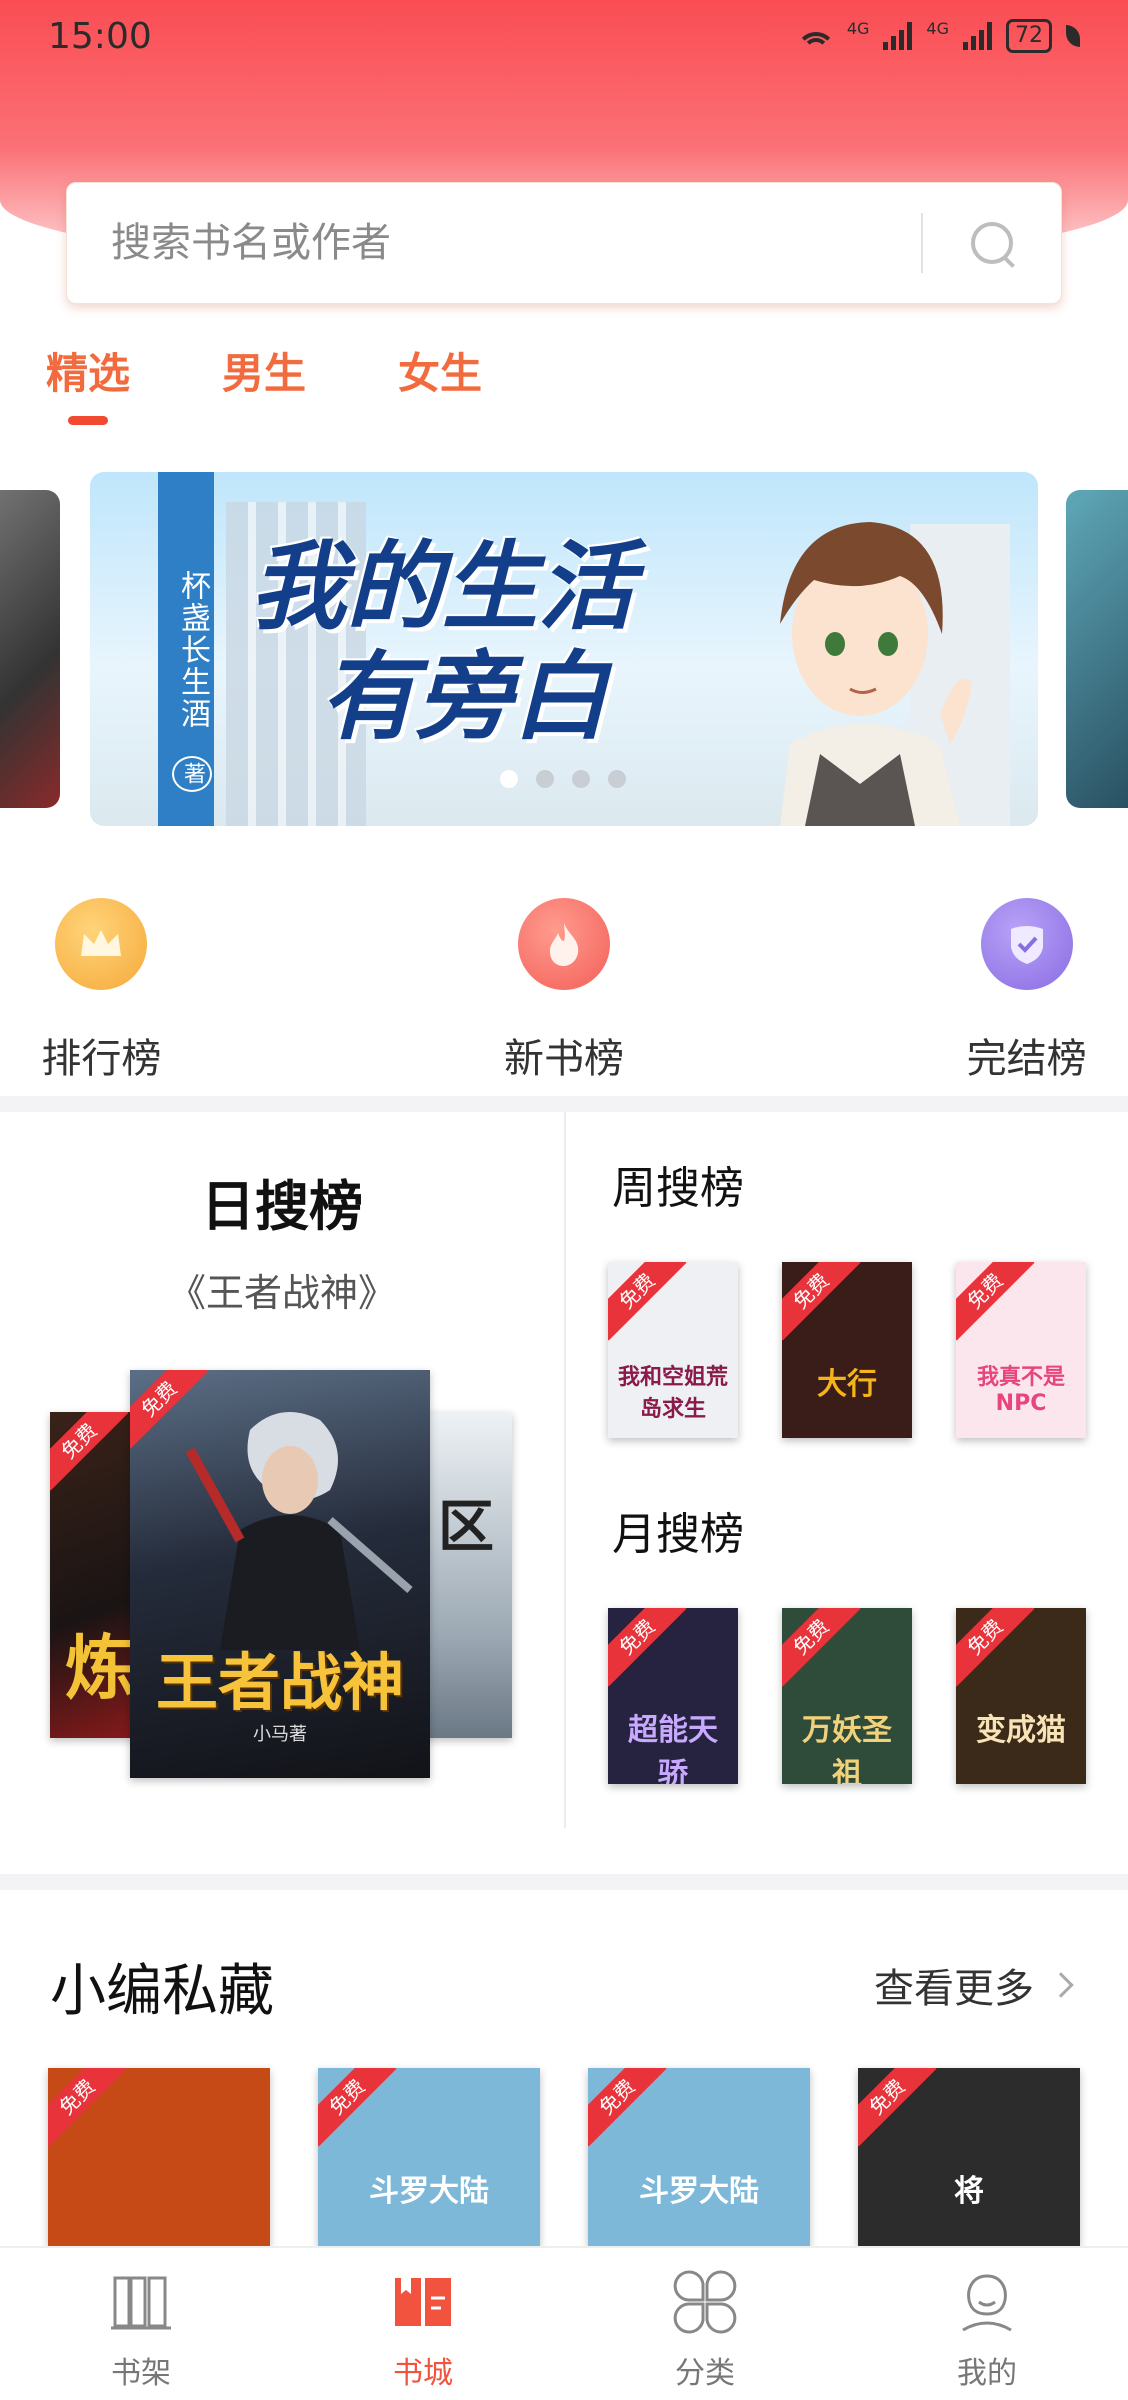 This screenshot has height=2400, width=1128. What do you see at coordinates (847, 1384) in the screenshot?
I see `cover-title: 大行` at bounding box center [847, 1384].